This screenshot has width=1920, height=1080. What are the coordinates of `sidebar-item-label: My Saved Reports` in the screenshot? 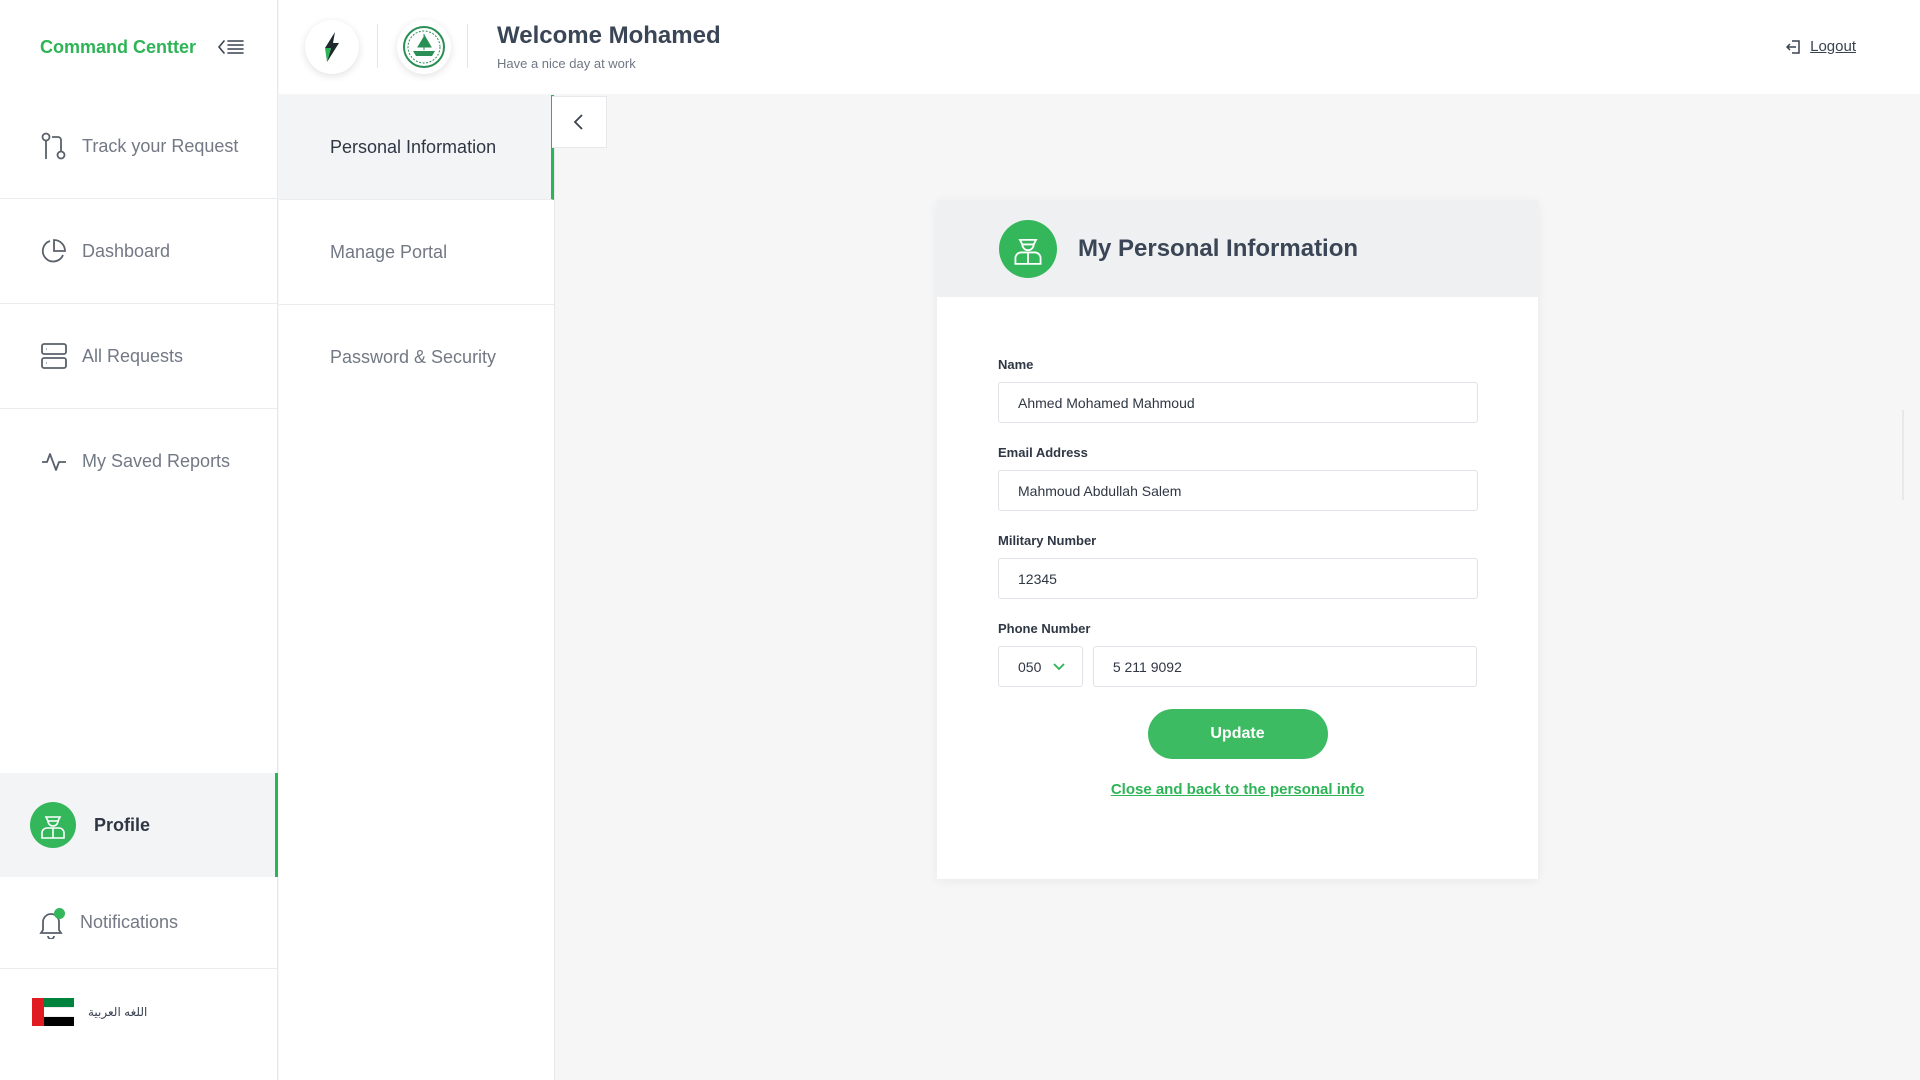 It's located at (156, 461).